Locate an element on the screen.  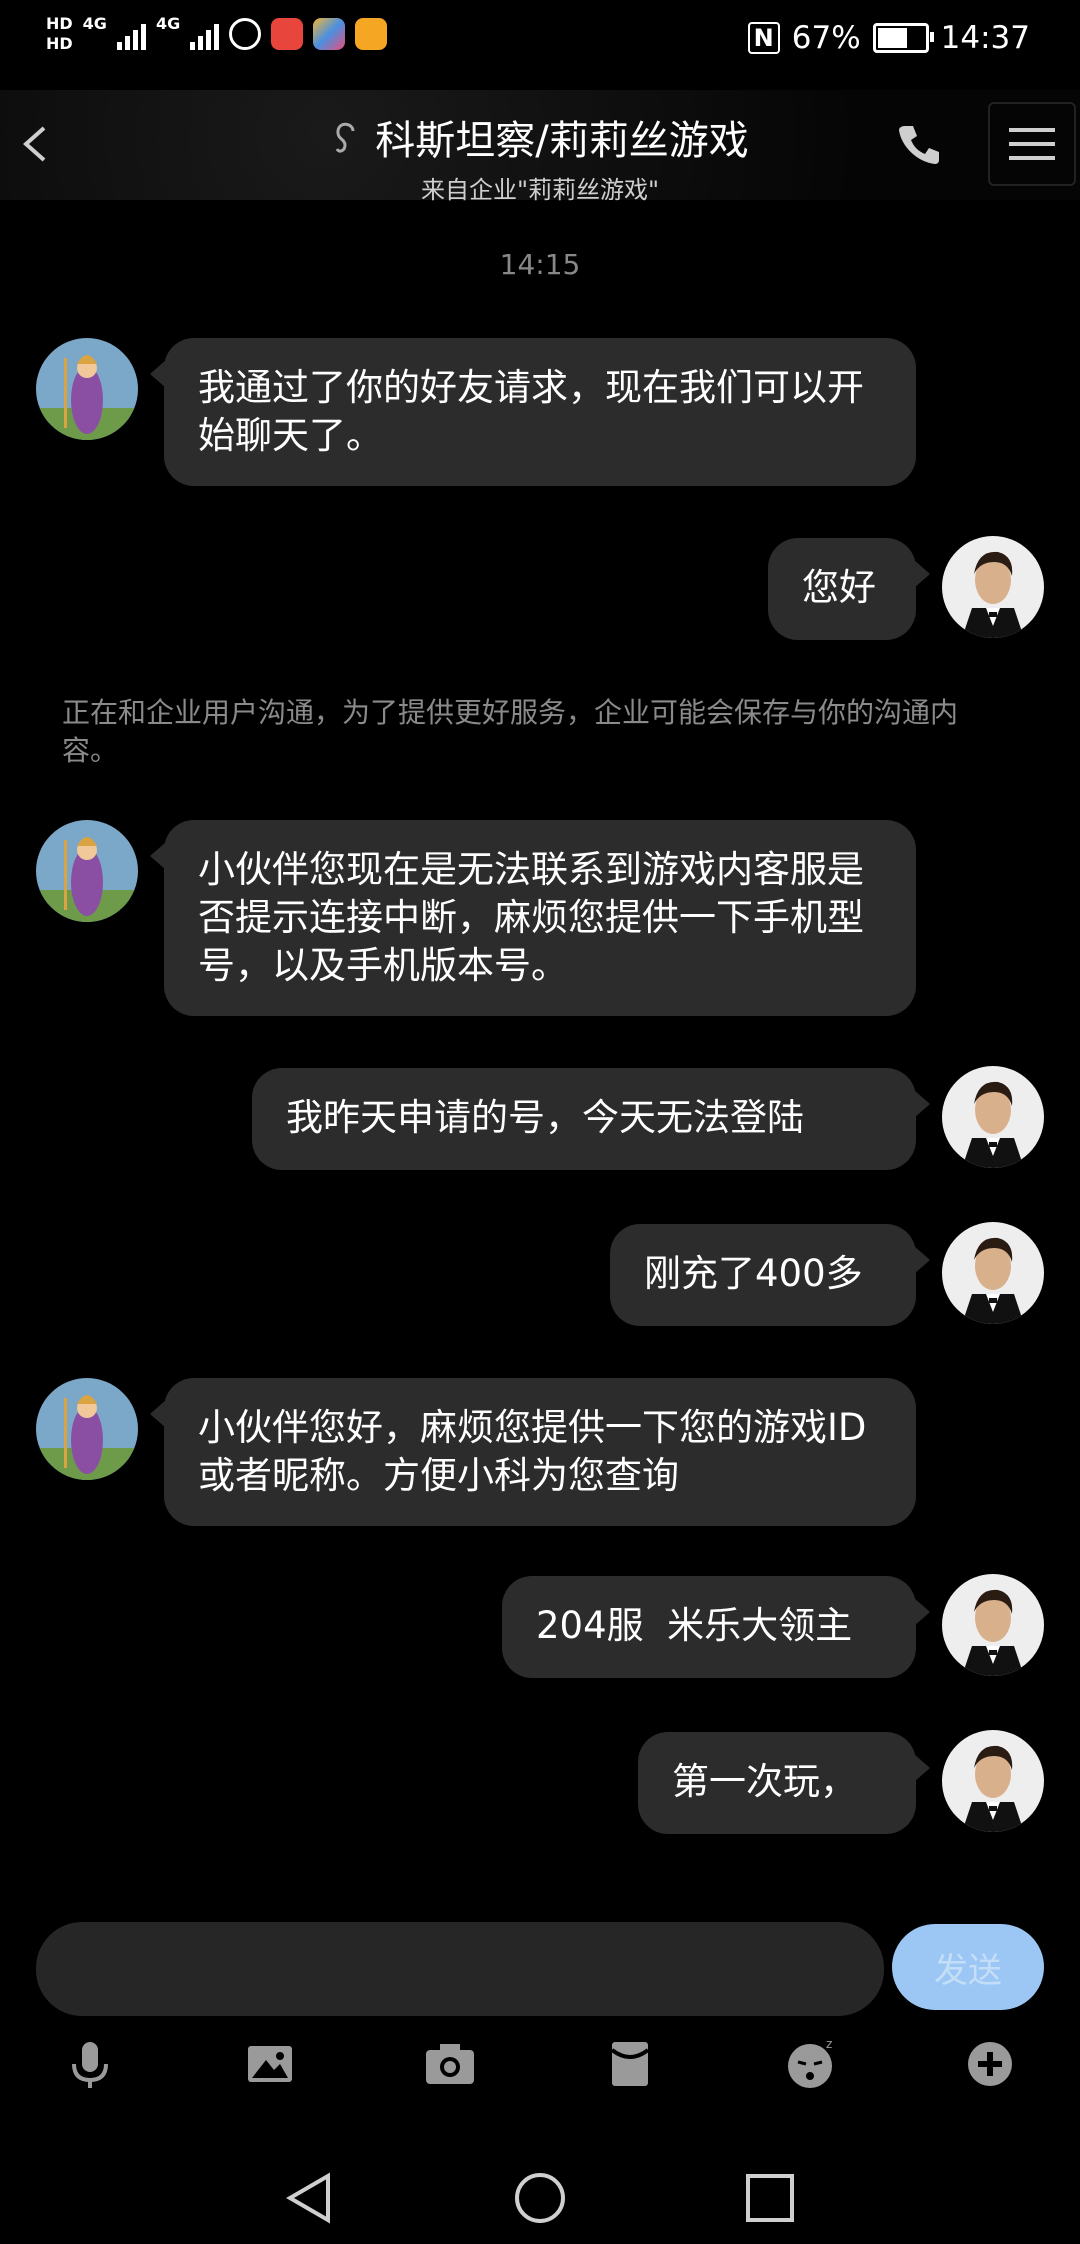
message-bubble: 第一次玩， is located at coordinates (784, 1783).